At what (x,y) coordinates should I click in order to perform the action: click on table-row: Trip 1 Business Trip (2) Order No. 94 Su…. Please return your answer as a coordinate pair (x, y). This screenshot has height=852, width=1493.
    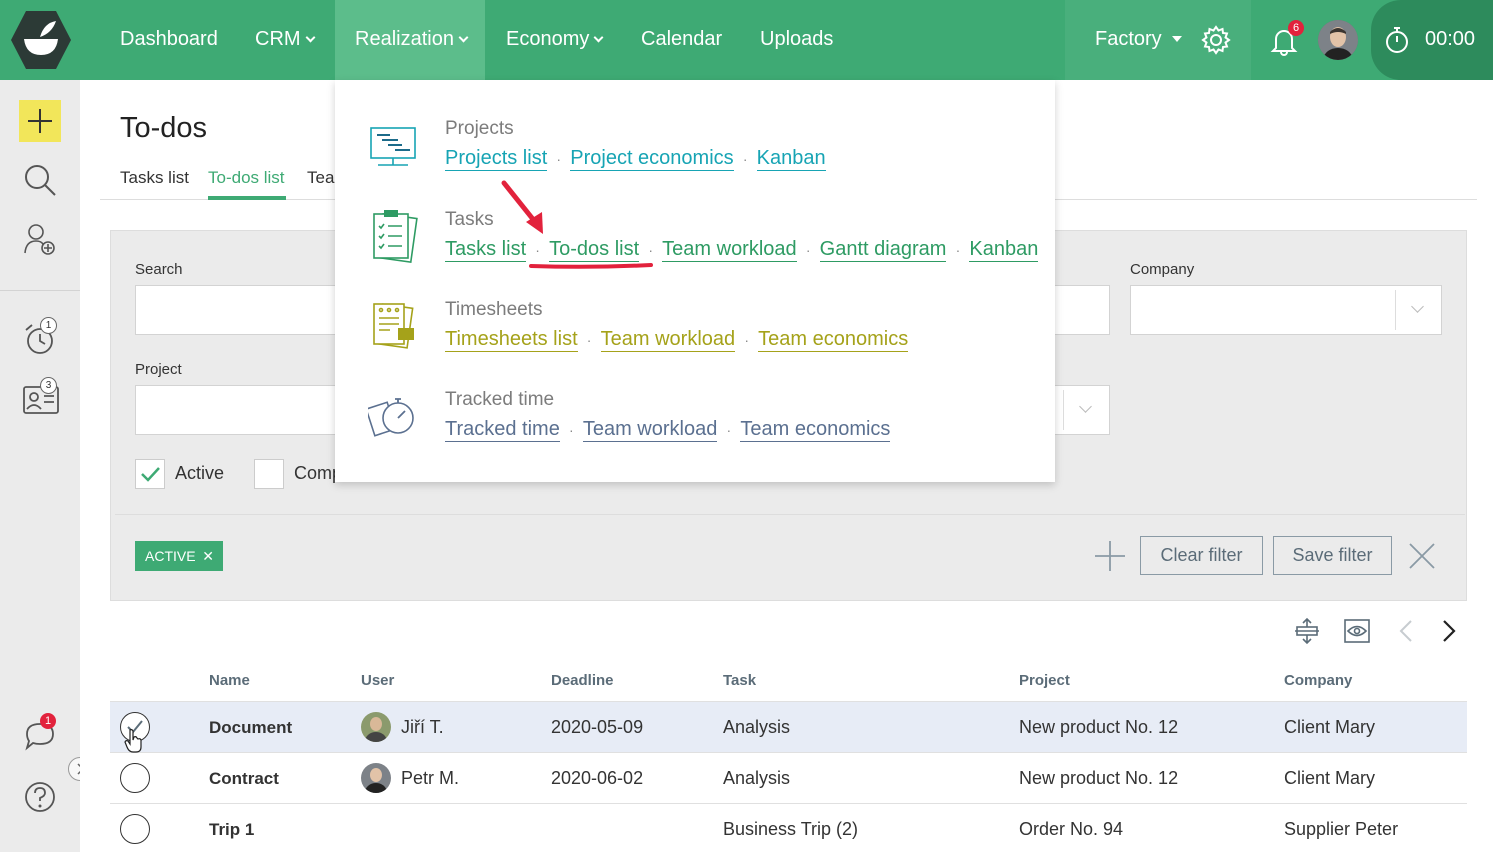
    Looking at the image, I should click on (788, 828).